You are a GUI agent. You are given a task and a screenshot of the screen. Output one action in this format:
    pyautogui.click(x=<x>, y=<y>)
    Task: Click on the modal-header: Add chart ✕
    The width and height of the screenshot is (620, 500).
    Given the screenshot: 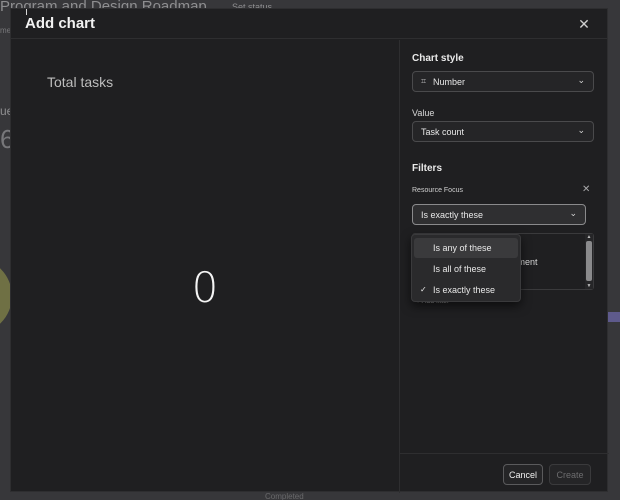 What is the action you would take?
    pyautogui.click(x=309, y=24)
    